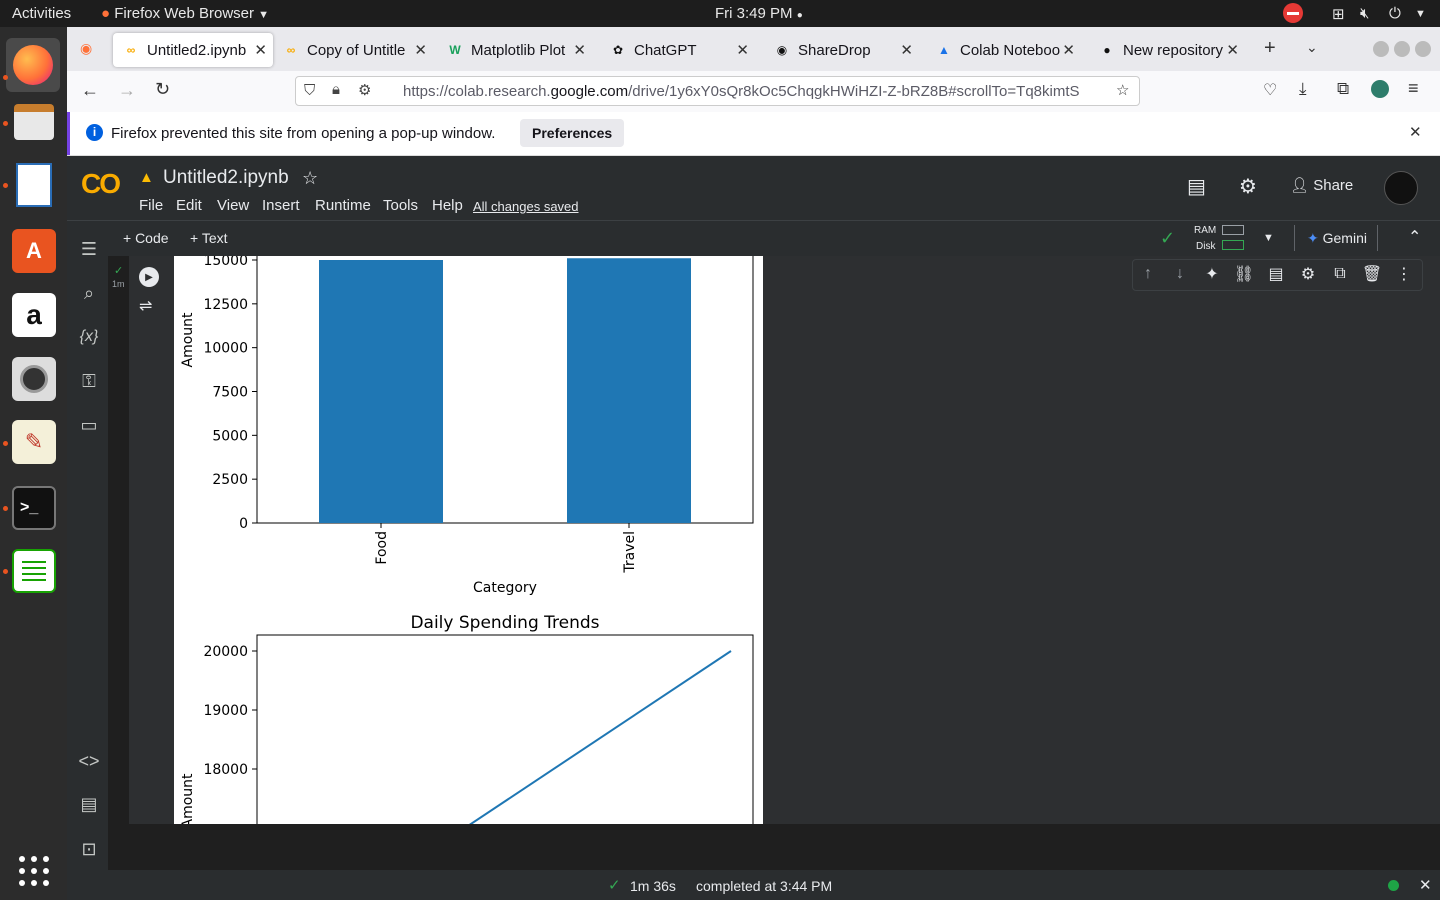 The width and height of the screenshot is (1440, 900). What do you see at coordinates (1338, 14) in the screenshot?
I see `network-icon: ⊞` at bounding box center [1338, 14].